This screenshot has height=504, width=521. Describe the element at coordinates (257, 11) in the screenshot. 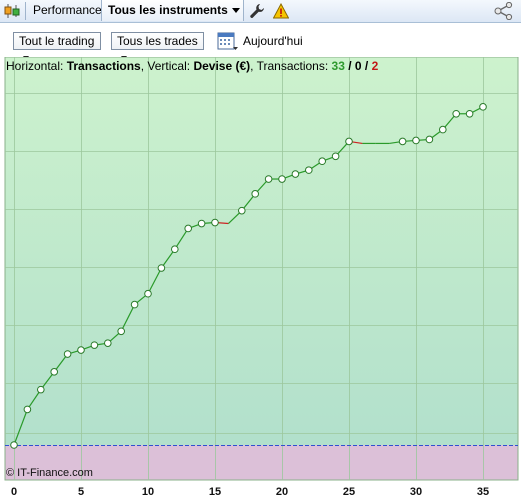

I see `wrench-icon` at that location.